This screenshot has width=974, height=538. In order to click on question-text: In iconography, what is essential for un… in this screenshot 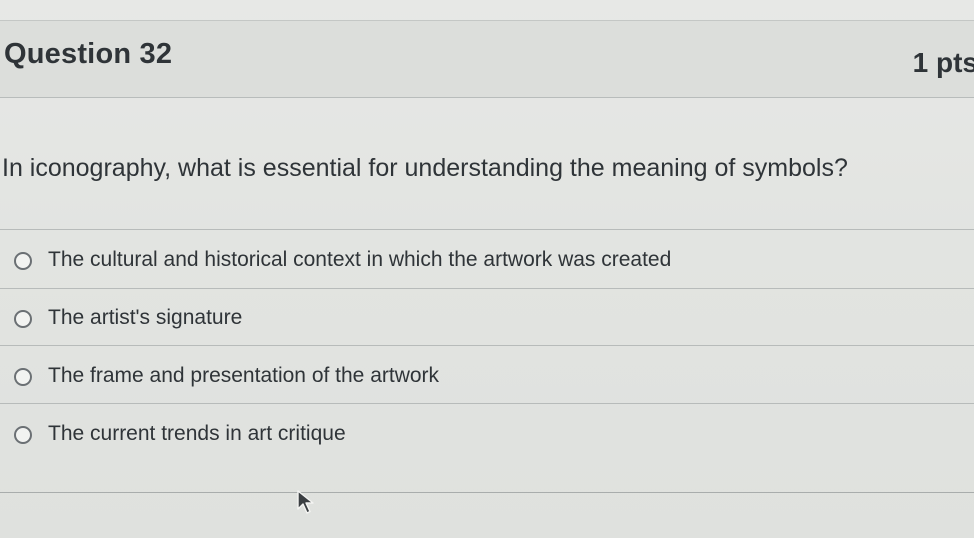, I will do `click(425, 168)`.